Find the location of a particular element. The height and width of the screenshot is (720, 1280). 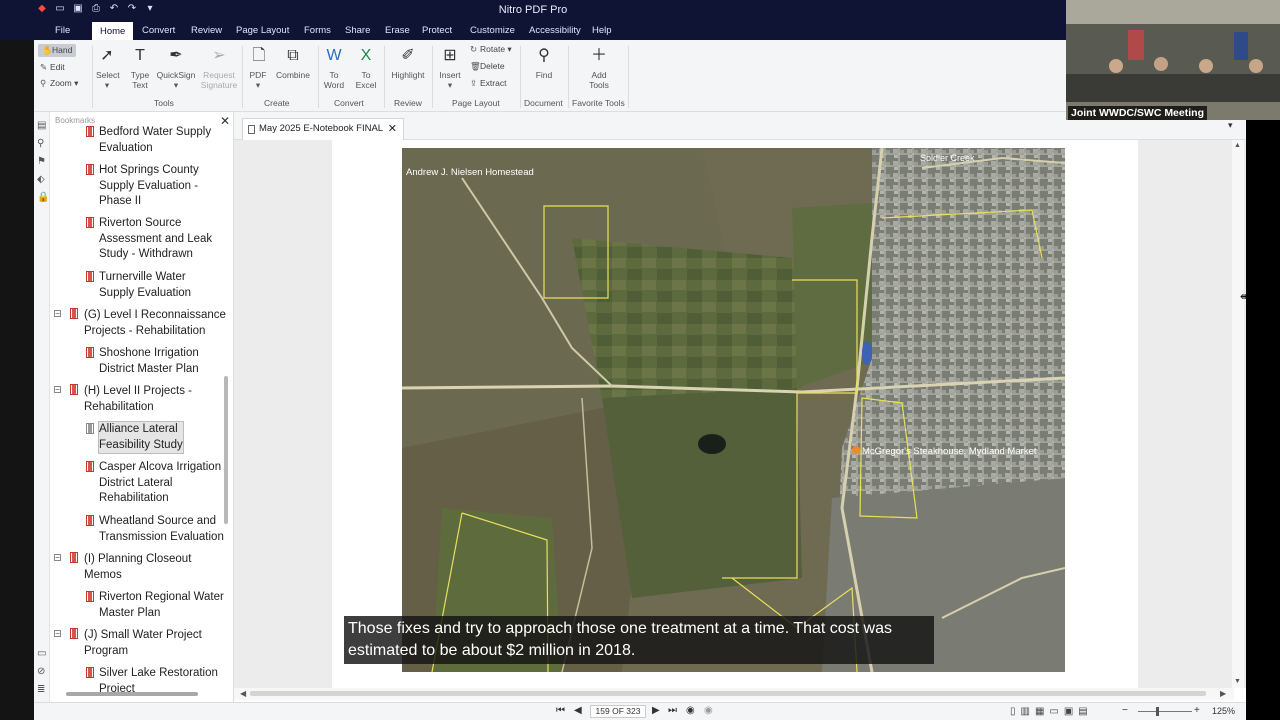

map-label-soldier-creek: Soldier Creek is located at coordinates (947, 158).